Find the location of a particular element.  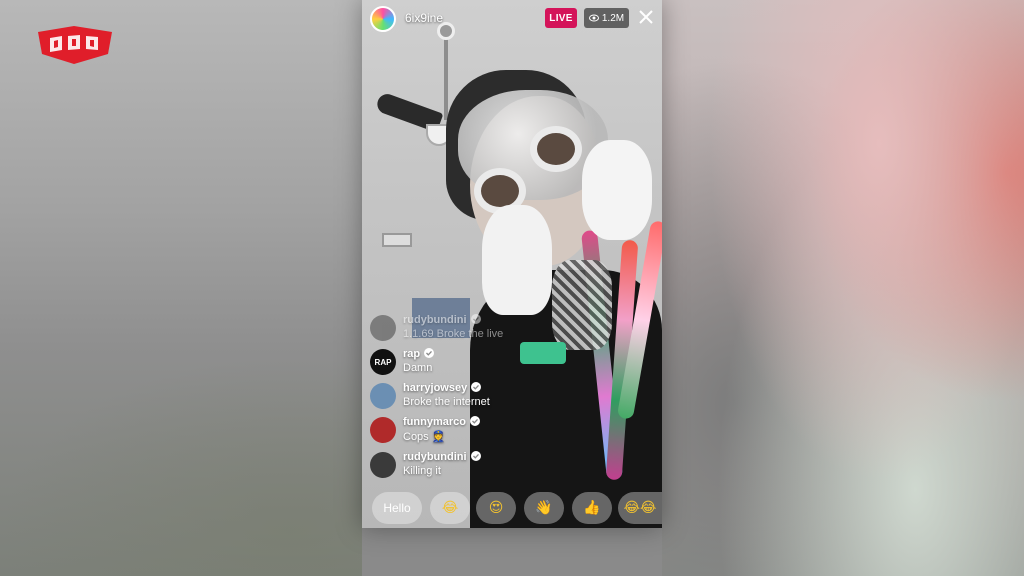

comment-item: harryjowsey Broke the internet is located at coordinates (485, 397).